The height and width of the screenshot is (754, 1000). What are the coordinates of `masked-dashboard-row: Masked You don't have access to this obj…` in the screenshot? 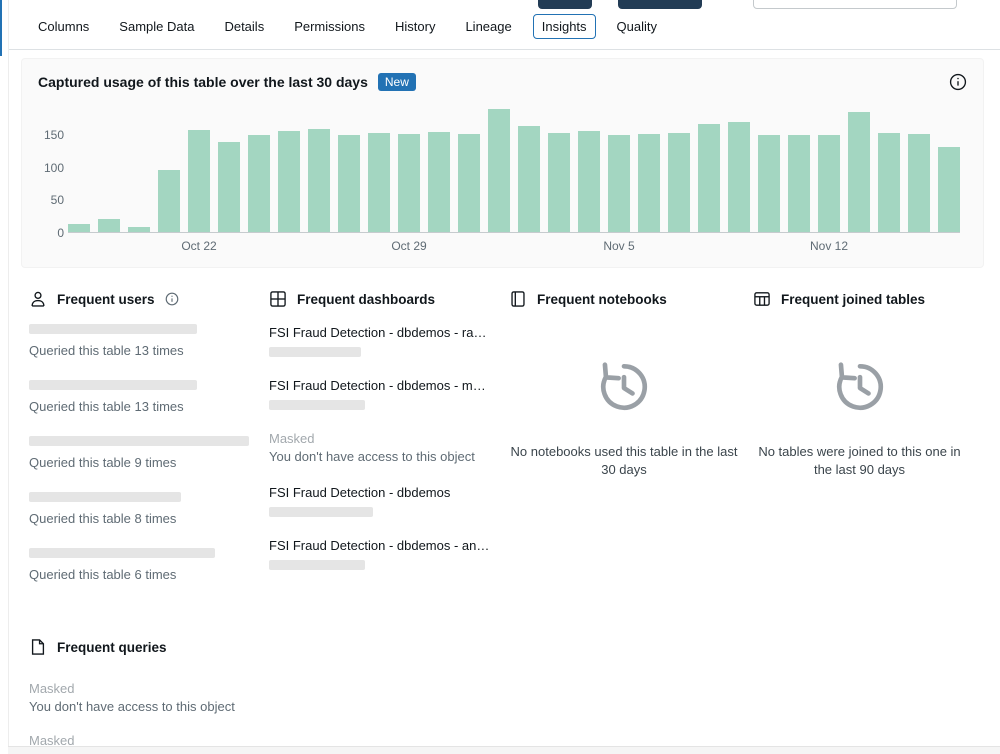 It's located at (382, 448).